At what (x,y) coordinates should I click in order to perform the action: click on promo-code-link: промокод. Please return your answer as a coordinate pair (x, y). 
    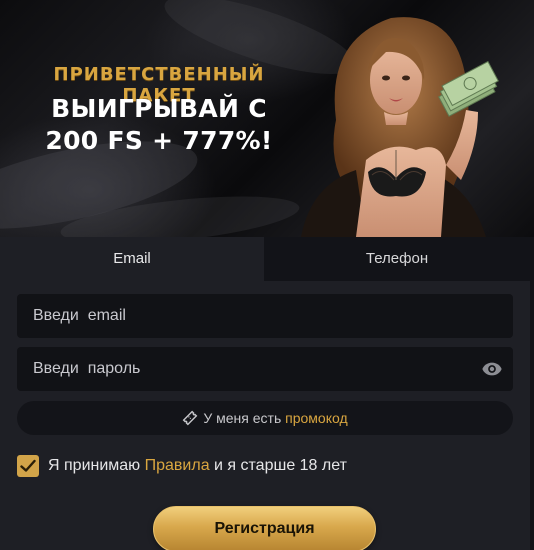
    Looking at the image, I should click on (316, 418).